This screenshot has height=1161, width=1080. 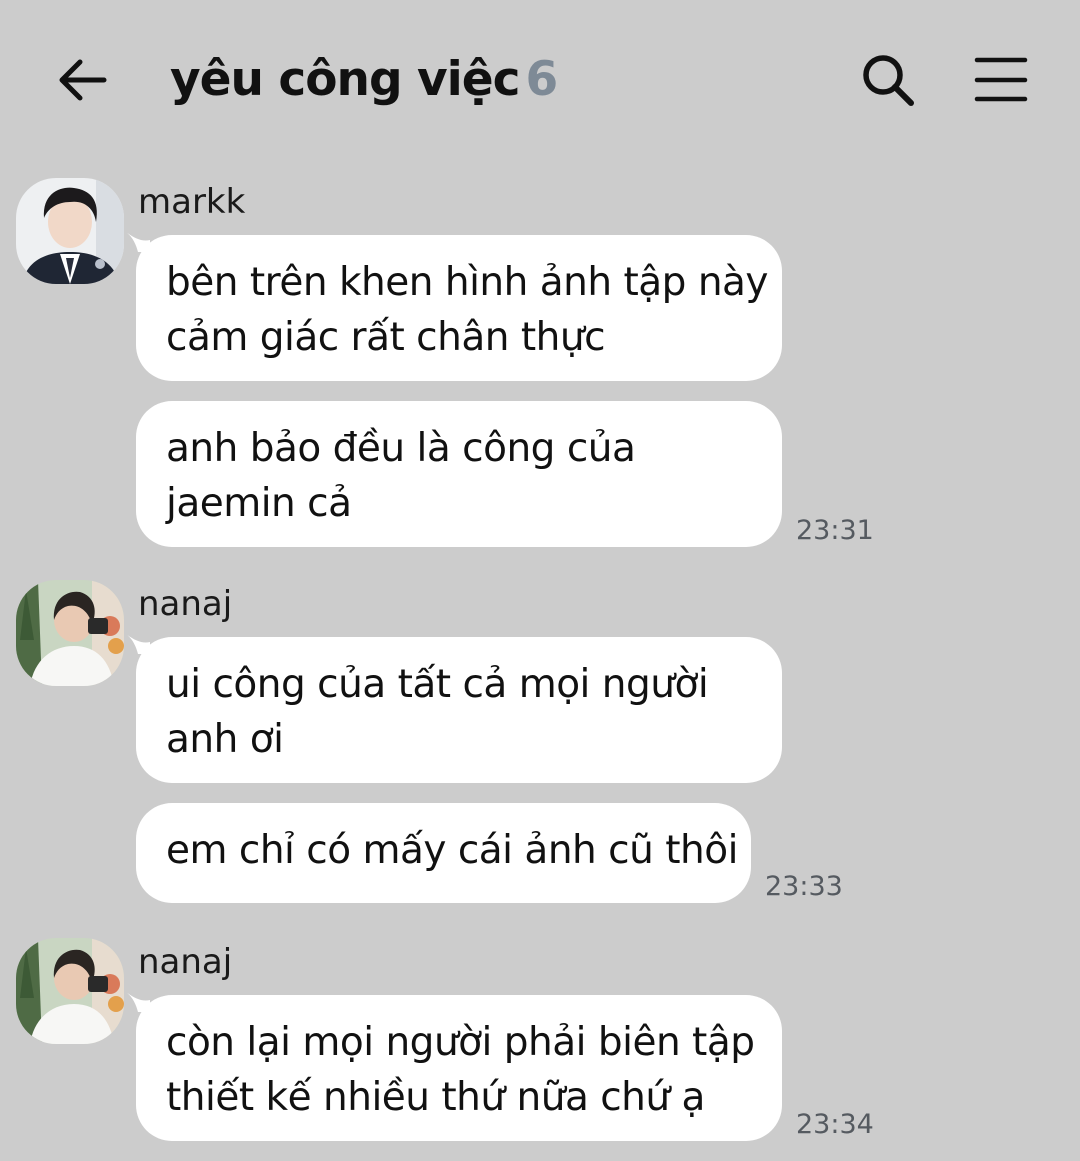 What do you see at coordinates (225, 739) in the screenshot?
I see `message-line: anh ơi` at bounding box center [225, 739].